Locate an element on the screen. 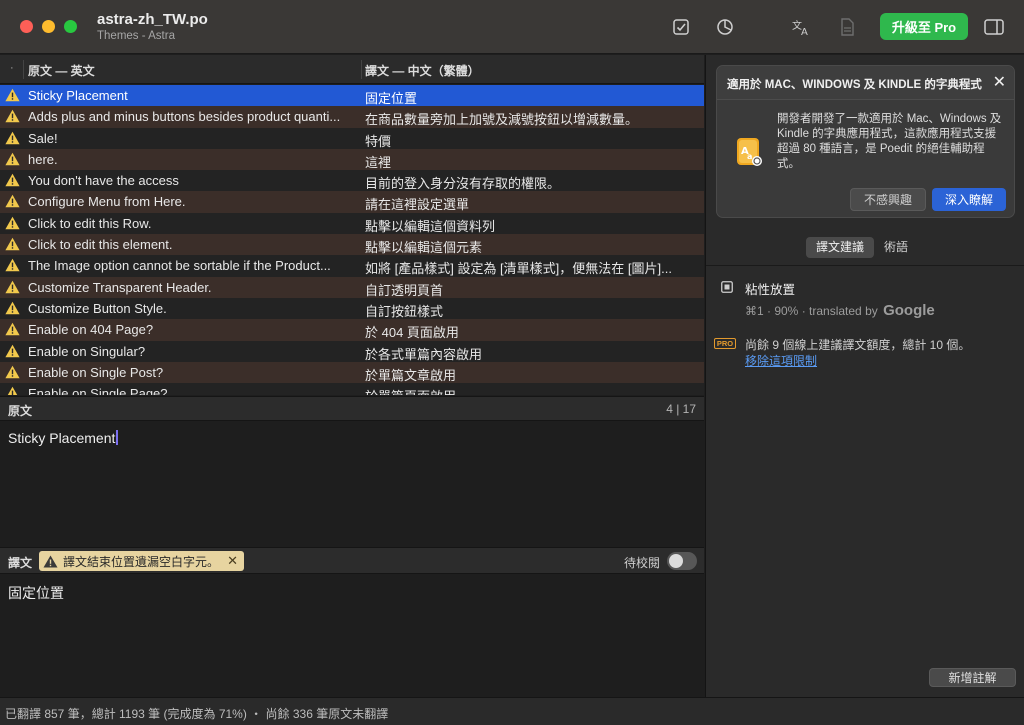  limit-text: 尚餘 9 個線上建議譯文額度，總計 10 個。 is located at coordinates (858, 345).